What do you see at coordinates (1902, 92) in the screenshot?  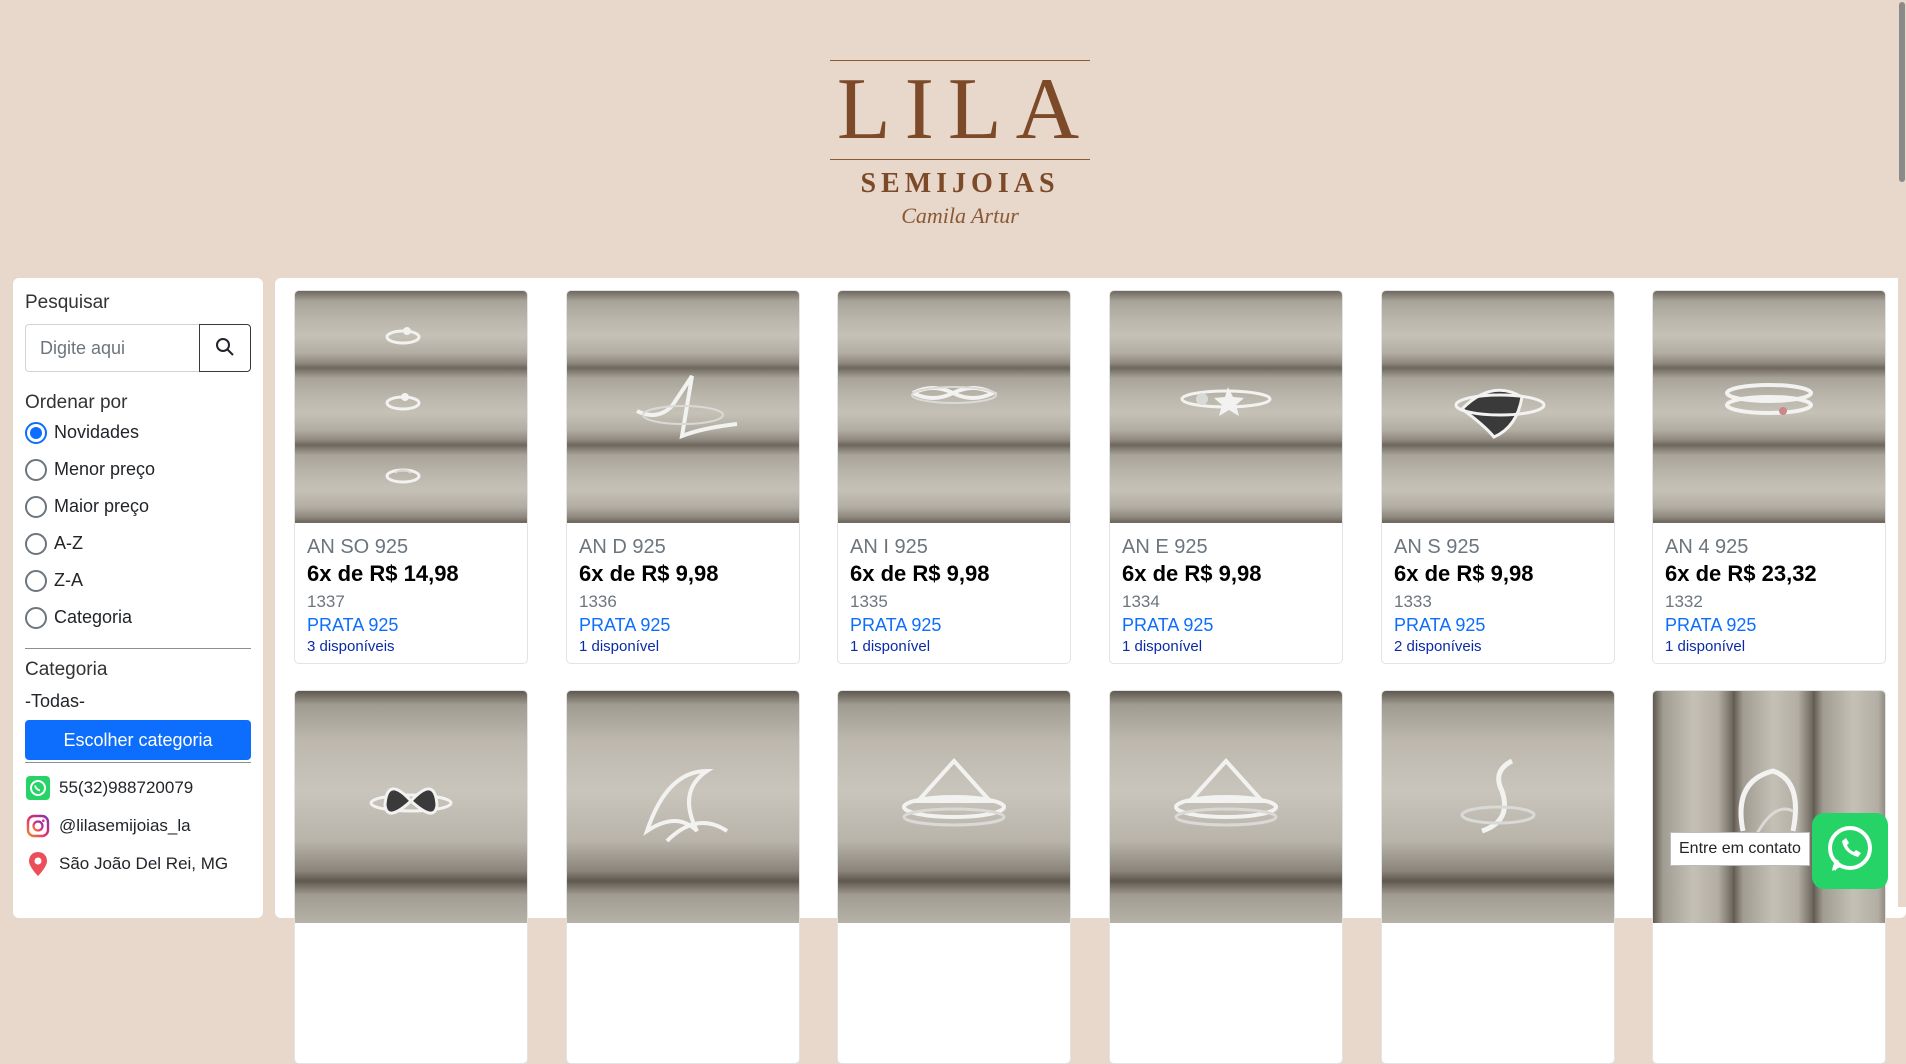 I see `scrollbar-thumb` at bounding box center [1902, 92].